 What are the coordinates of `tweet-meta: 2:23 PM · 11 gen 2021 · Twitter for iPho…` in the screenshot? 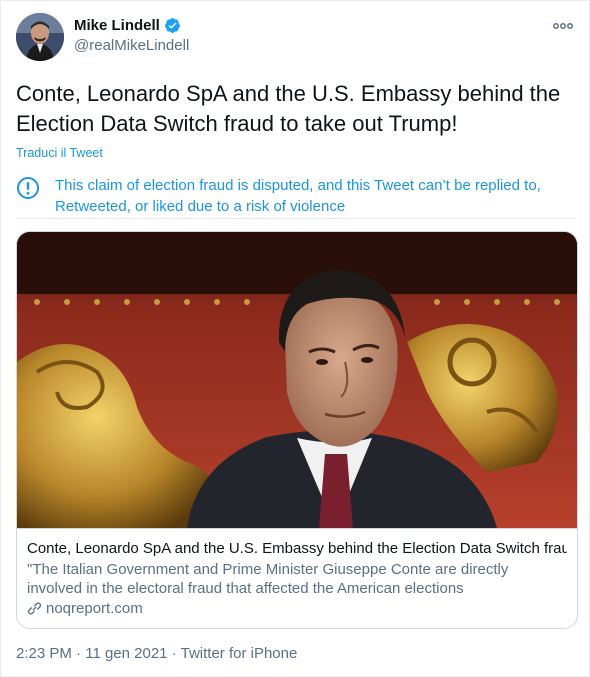 It's located at (156, 653).